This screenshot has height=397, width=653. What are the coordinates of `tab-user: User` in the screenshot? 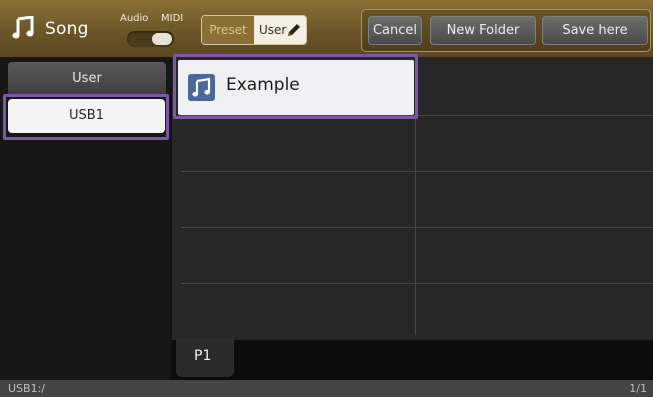 It's located at (280, 30).